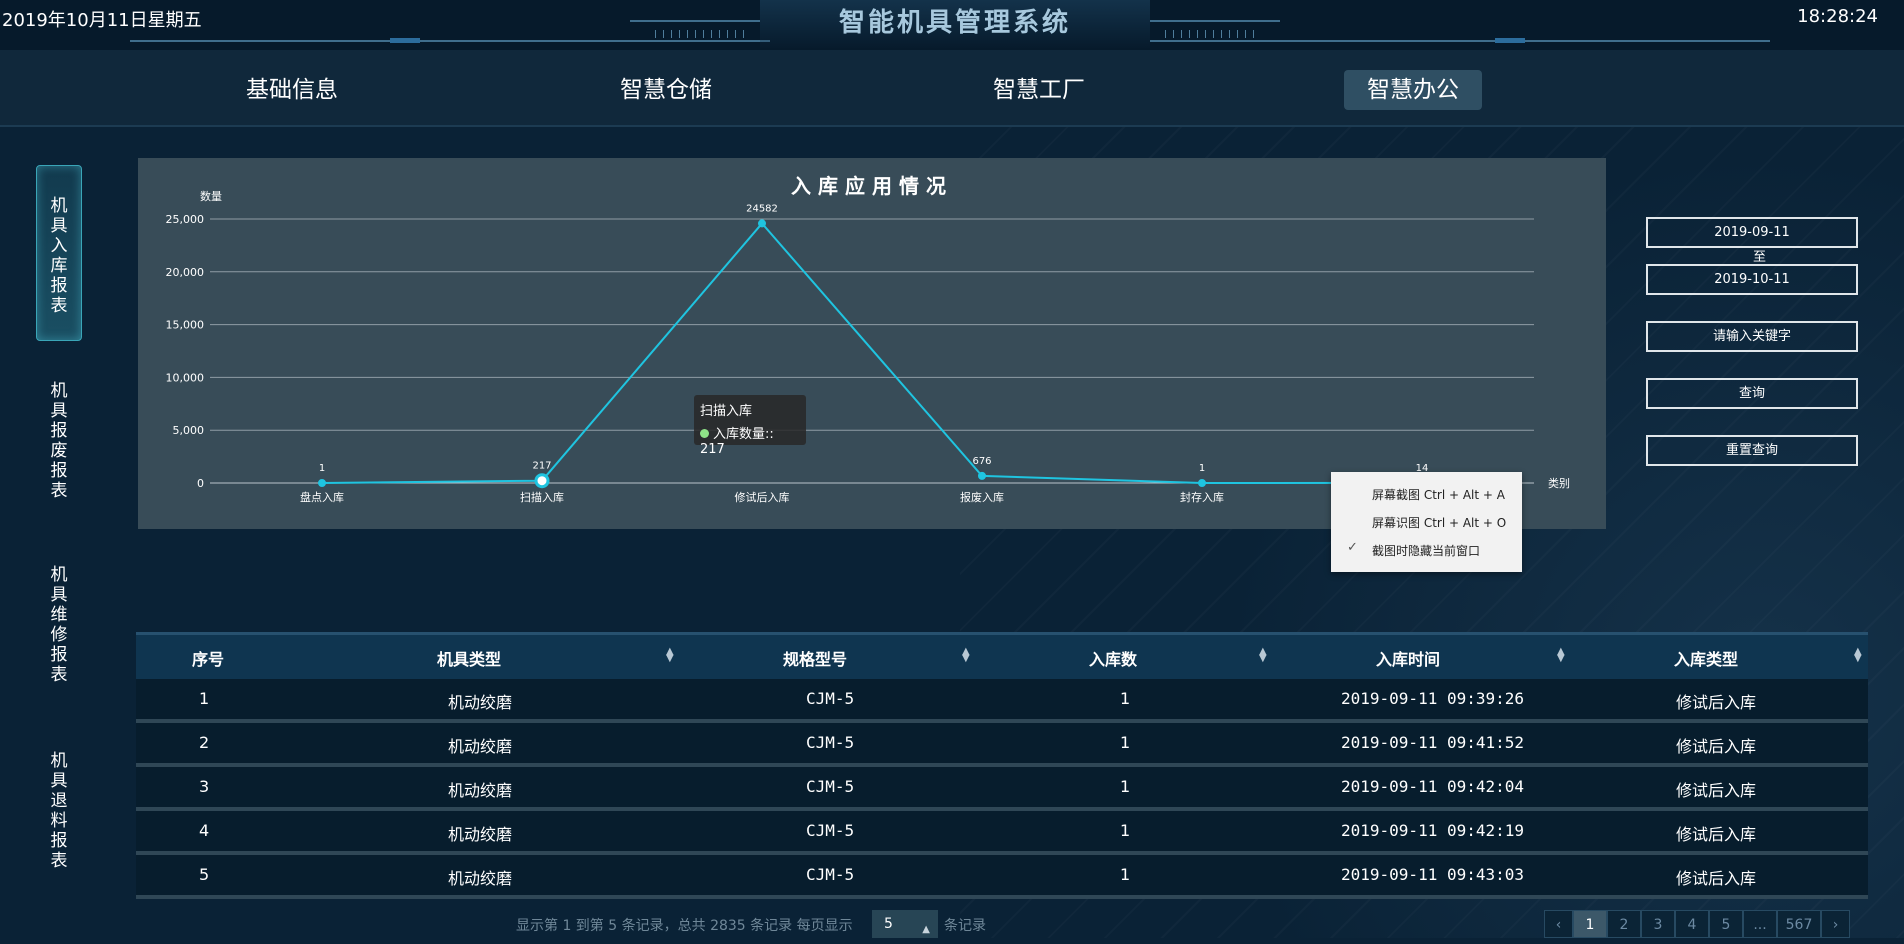 This screenshot has height=944, width=1904. I want to click on column-header-index: 序号, so click(208, 658).